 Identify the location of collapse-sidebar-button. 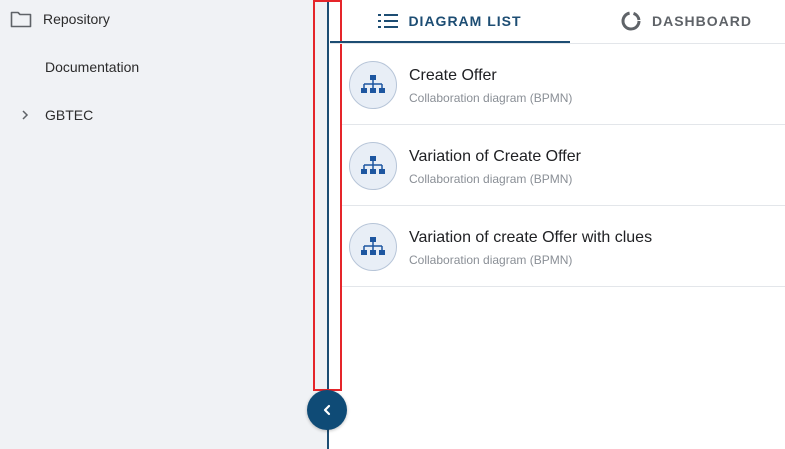
(327, 410).